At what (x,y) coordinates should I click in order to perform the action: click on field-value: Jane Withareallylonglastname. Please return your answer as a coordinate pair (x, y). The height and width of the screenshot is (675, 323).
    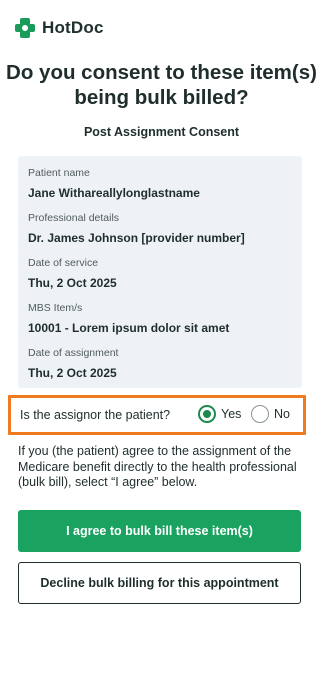
    Looking at the image, I should click on (114, 193).